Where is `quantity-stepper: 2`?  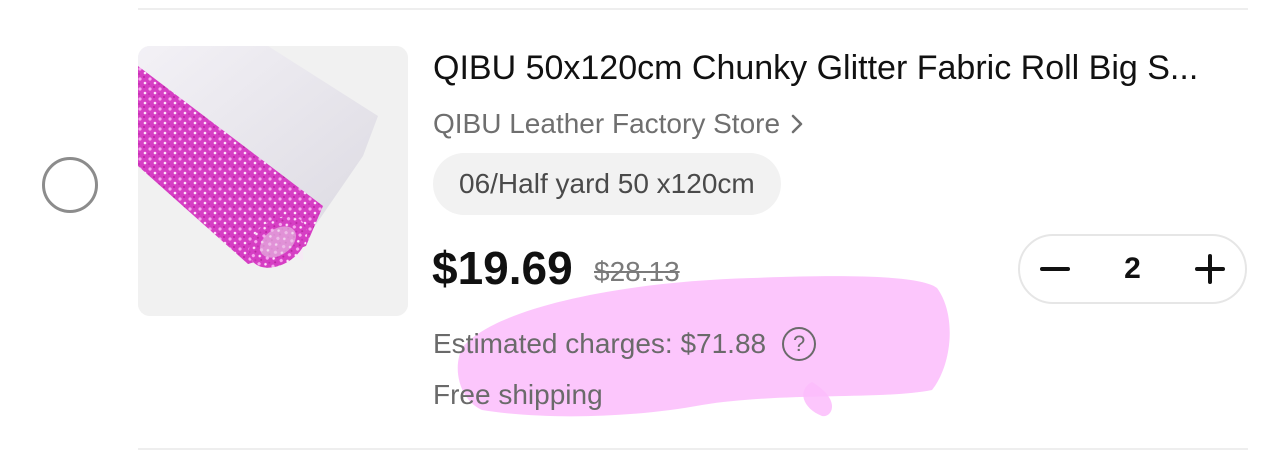
quantity-stepper: 2 is located at coordinates (1132, 269).